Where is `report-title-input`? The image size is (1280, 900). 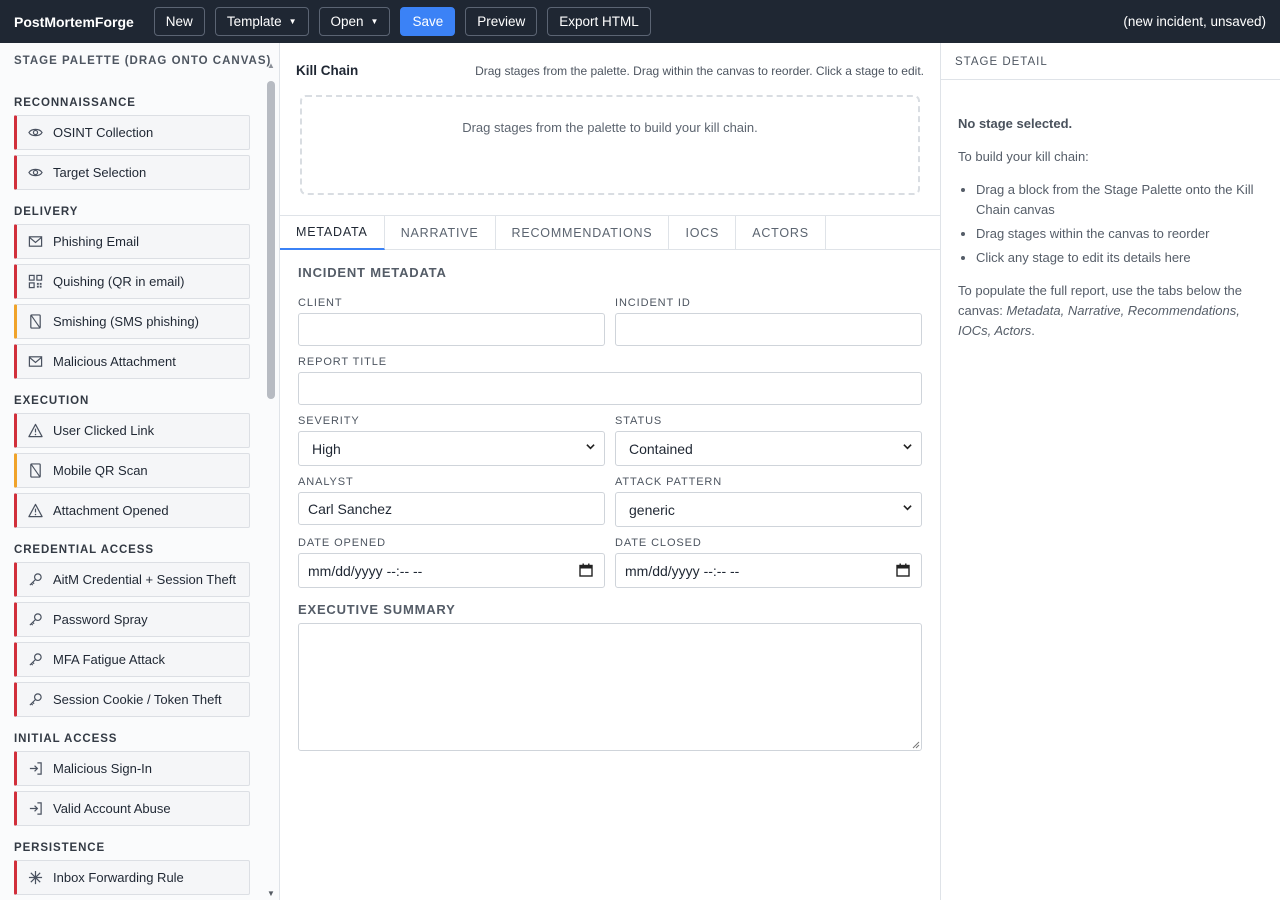
report-title-input is located at coordinates (610, 388).